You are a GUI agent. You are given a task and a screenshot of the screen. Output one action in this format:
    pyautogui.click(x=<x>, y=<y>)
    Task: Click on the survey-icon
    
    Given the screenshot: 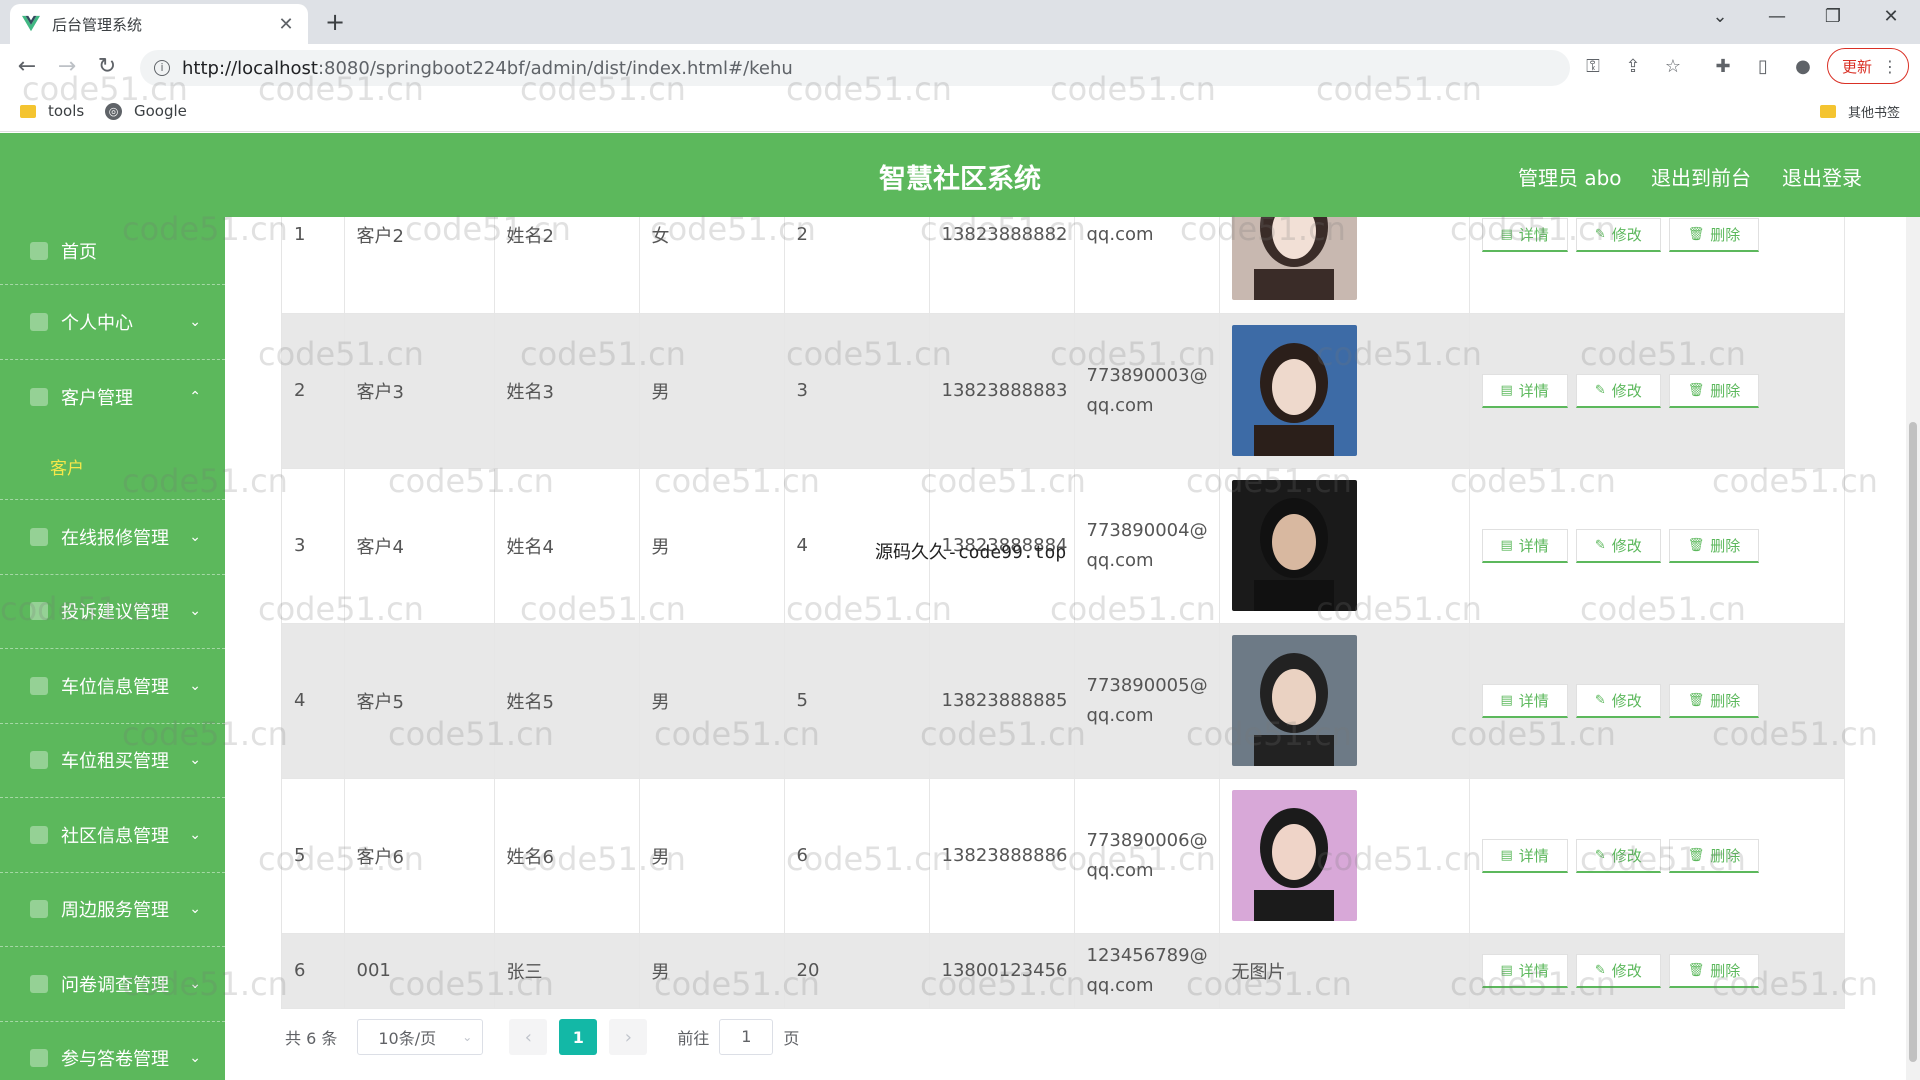 What is the action you would take?
    pyautogui.click(x=39, y=983)
    